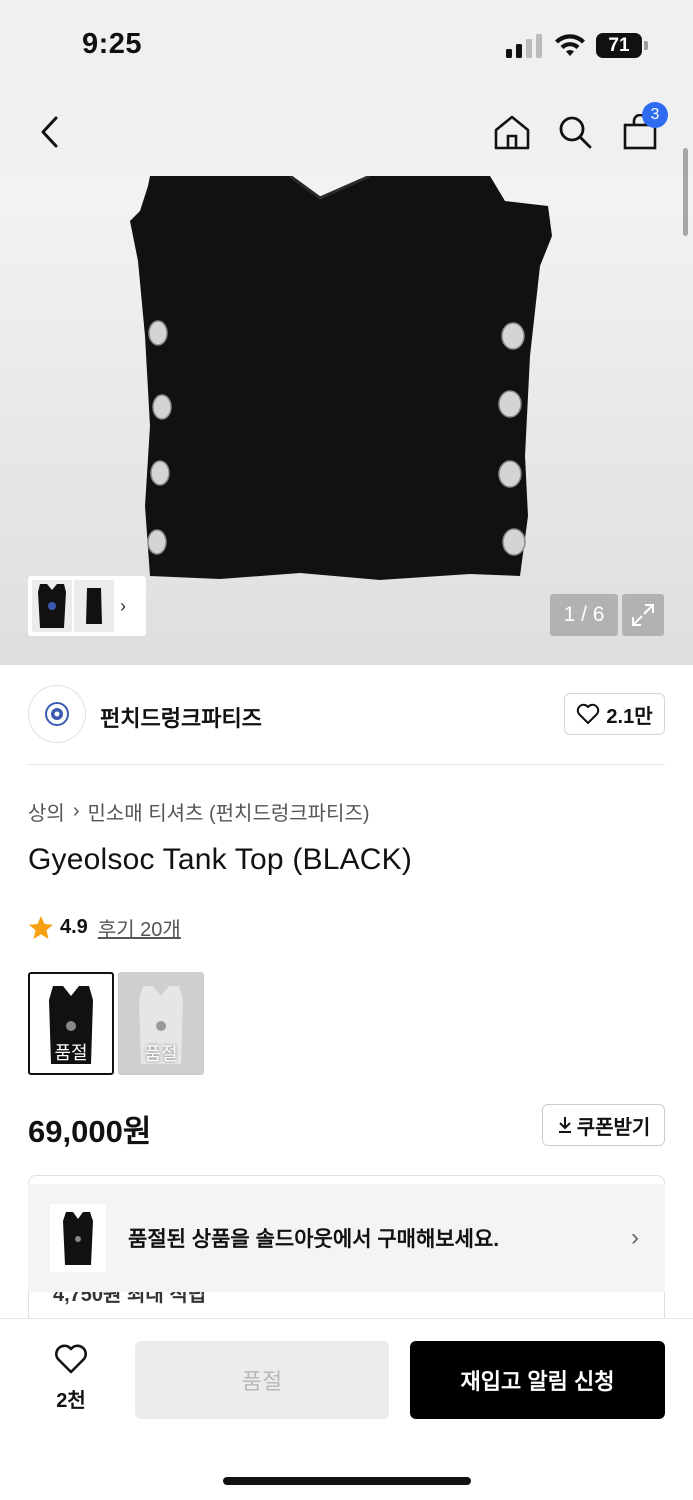 This screenshot has width=693, height=1500. I want to click on wishlist-button: 2천, so click(71, 1378).